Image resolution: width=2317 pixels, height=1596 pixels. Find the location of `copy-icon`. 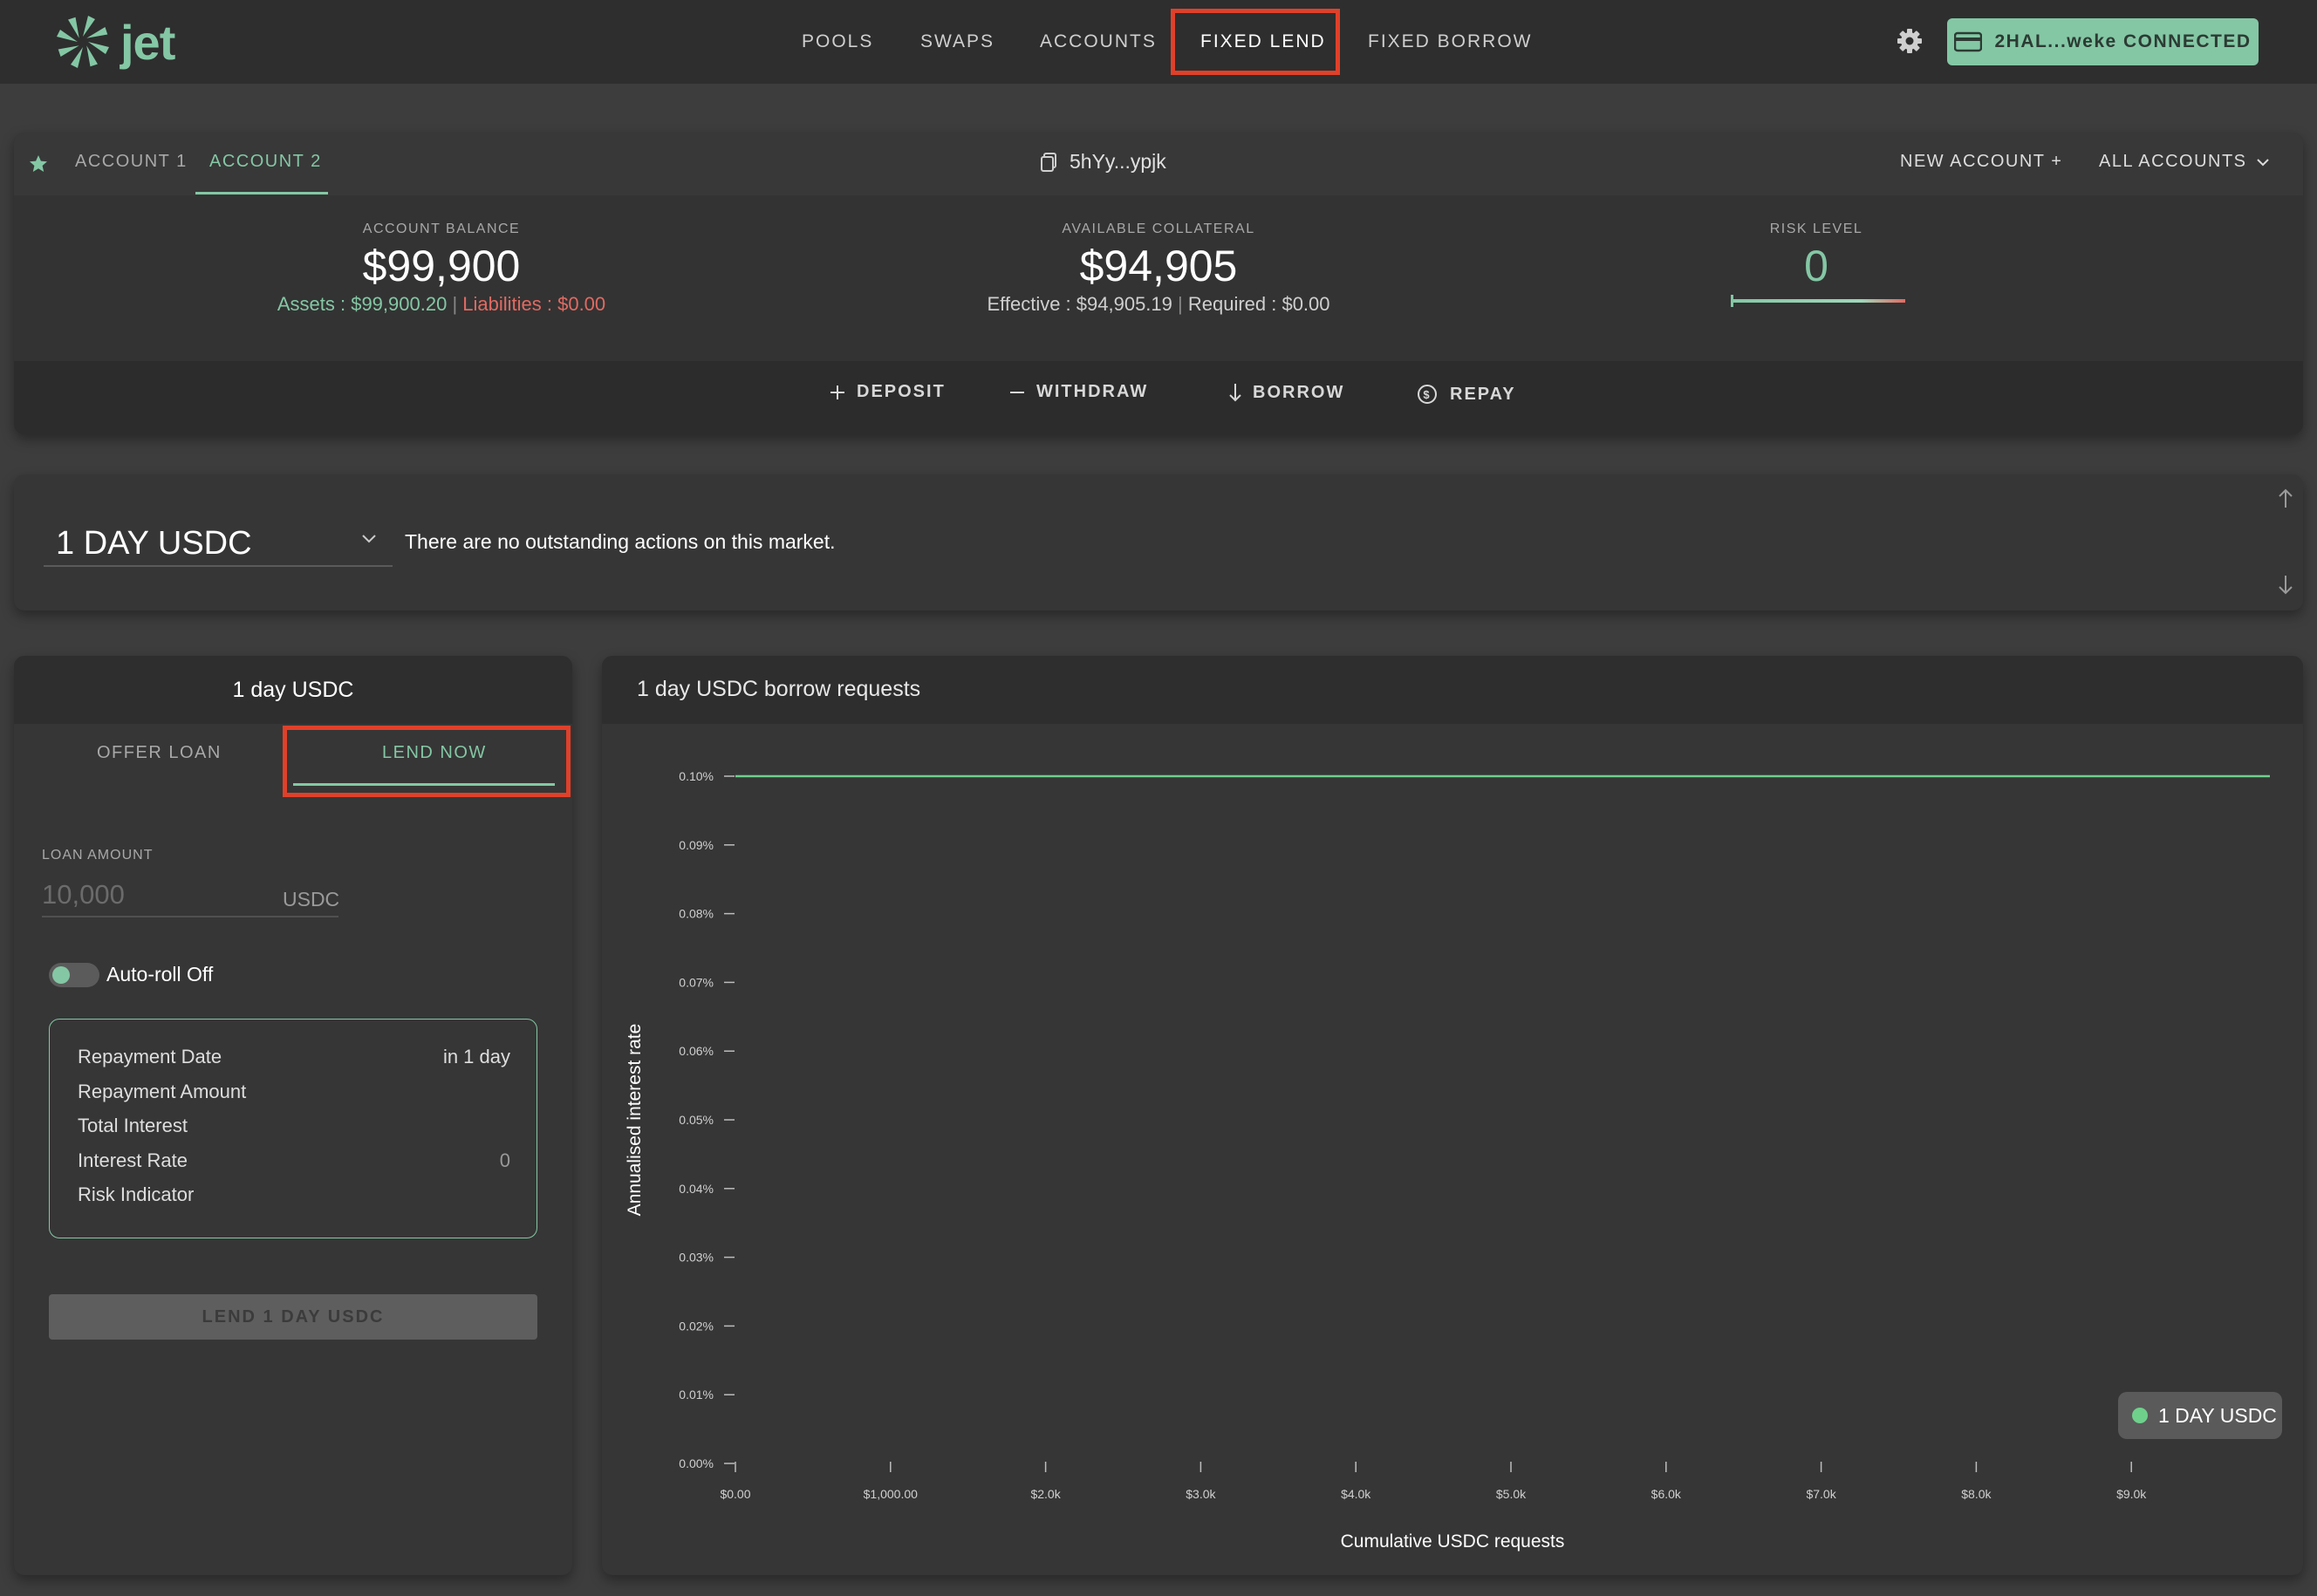

copy-icon is located at coordinates (1048, 163).